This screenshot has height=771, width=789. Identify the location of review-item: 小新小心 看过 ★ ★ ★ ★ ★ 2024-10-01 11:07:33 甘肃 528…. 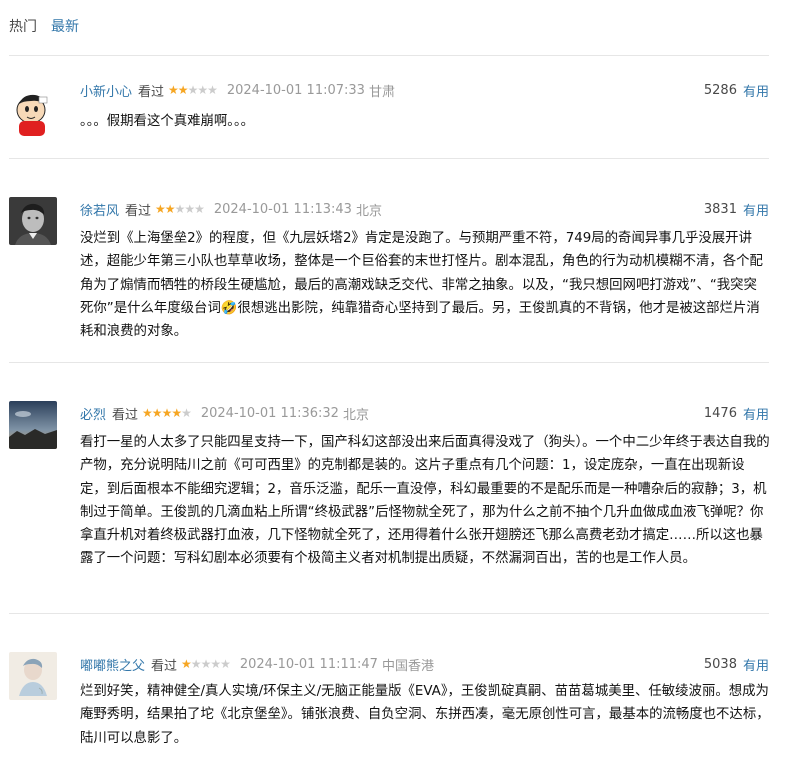
(389, 106).